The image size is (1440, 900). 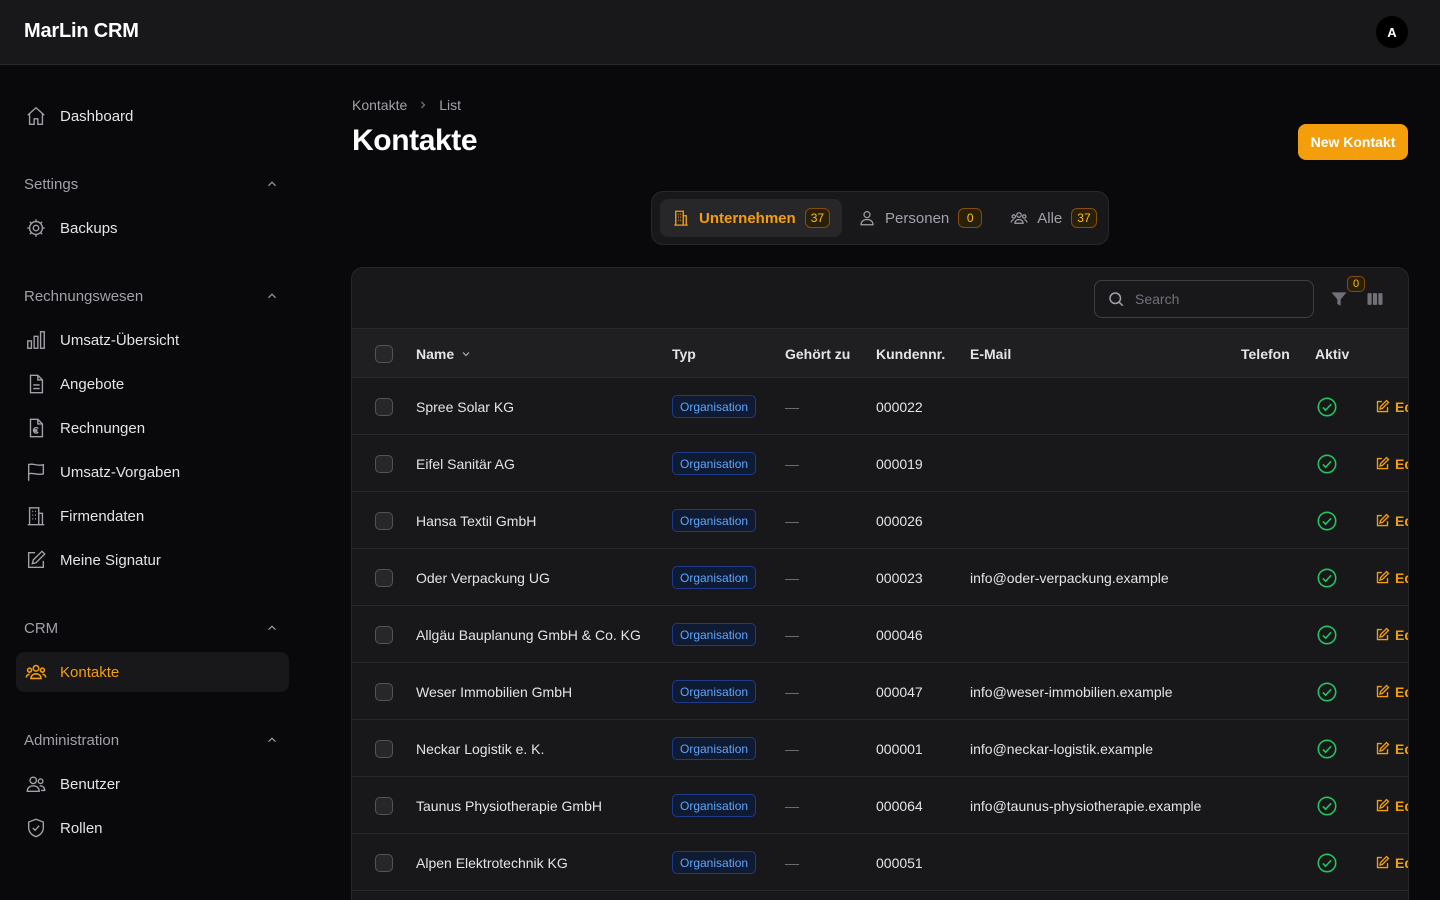 What do you see at coordinates (152, 560) in the screenshot?
I see `sidebar-item-meine-signatur: Meine Signatur` at bounding box center [152, 560].